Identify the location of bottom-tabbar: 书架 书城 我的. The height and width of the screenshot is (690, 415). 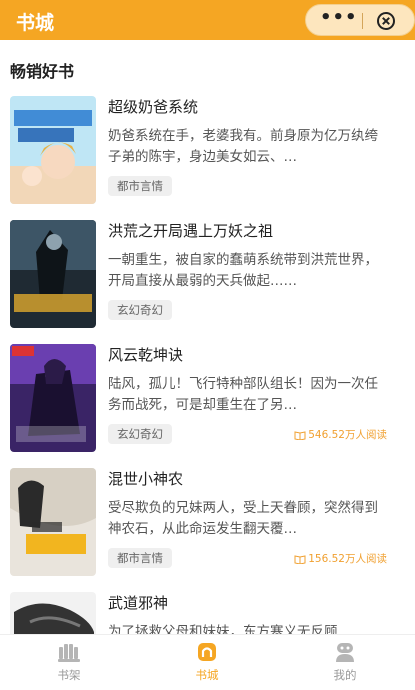
(207, 662).